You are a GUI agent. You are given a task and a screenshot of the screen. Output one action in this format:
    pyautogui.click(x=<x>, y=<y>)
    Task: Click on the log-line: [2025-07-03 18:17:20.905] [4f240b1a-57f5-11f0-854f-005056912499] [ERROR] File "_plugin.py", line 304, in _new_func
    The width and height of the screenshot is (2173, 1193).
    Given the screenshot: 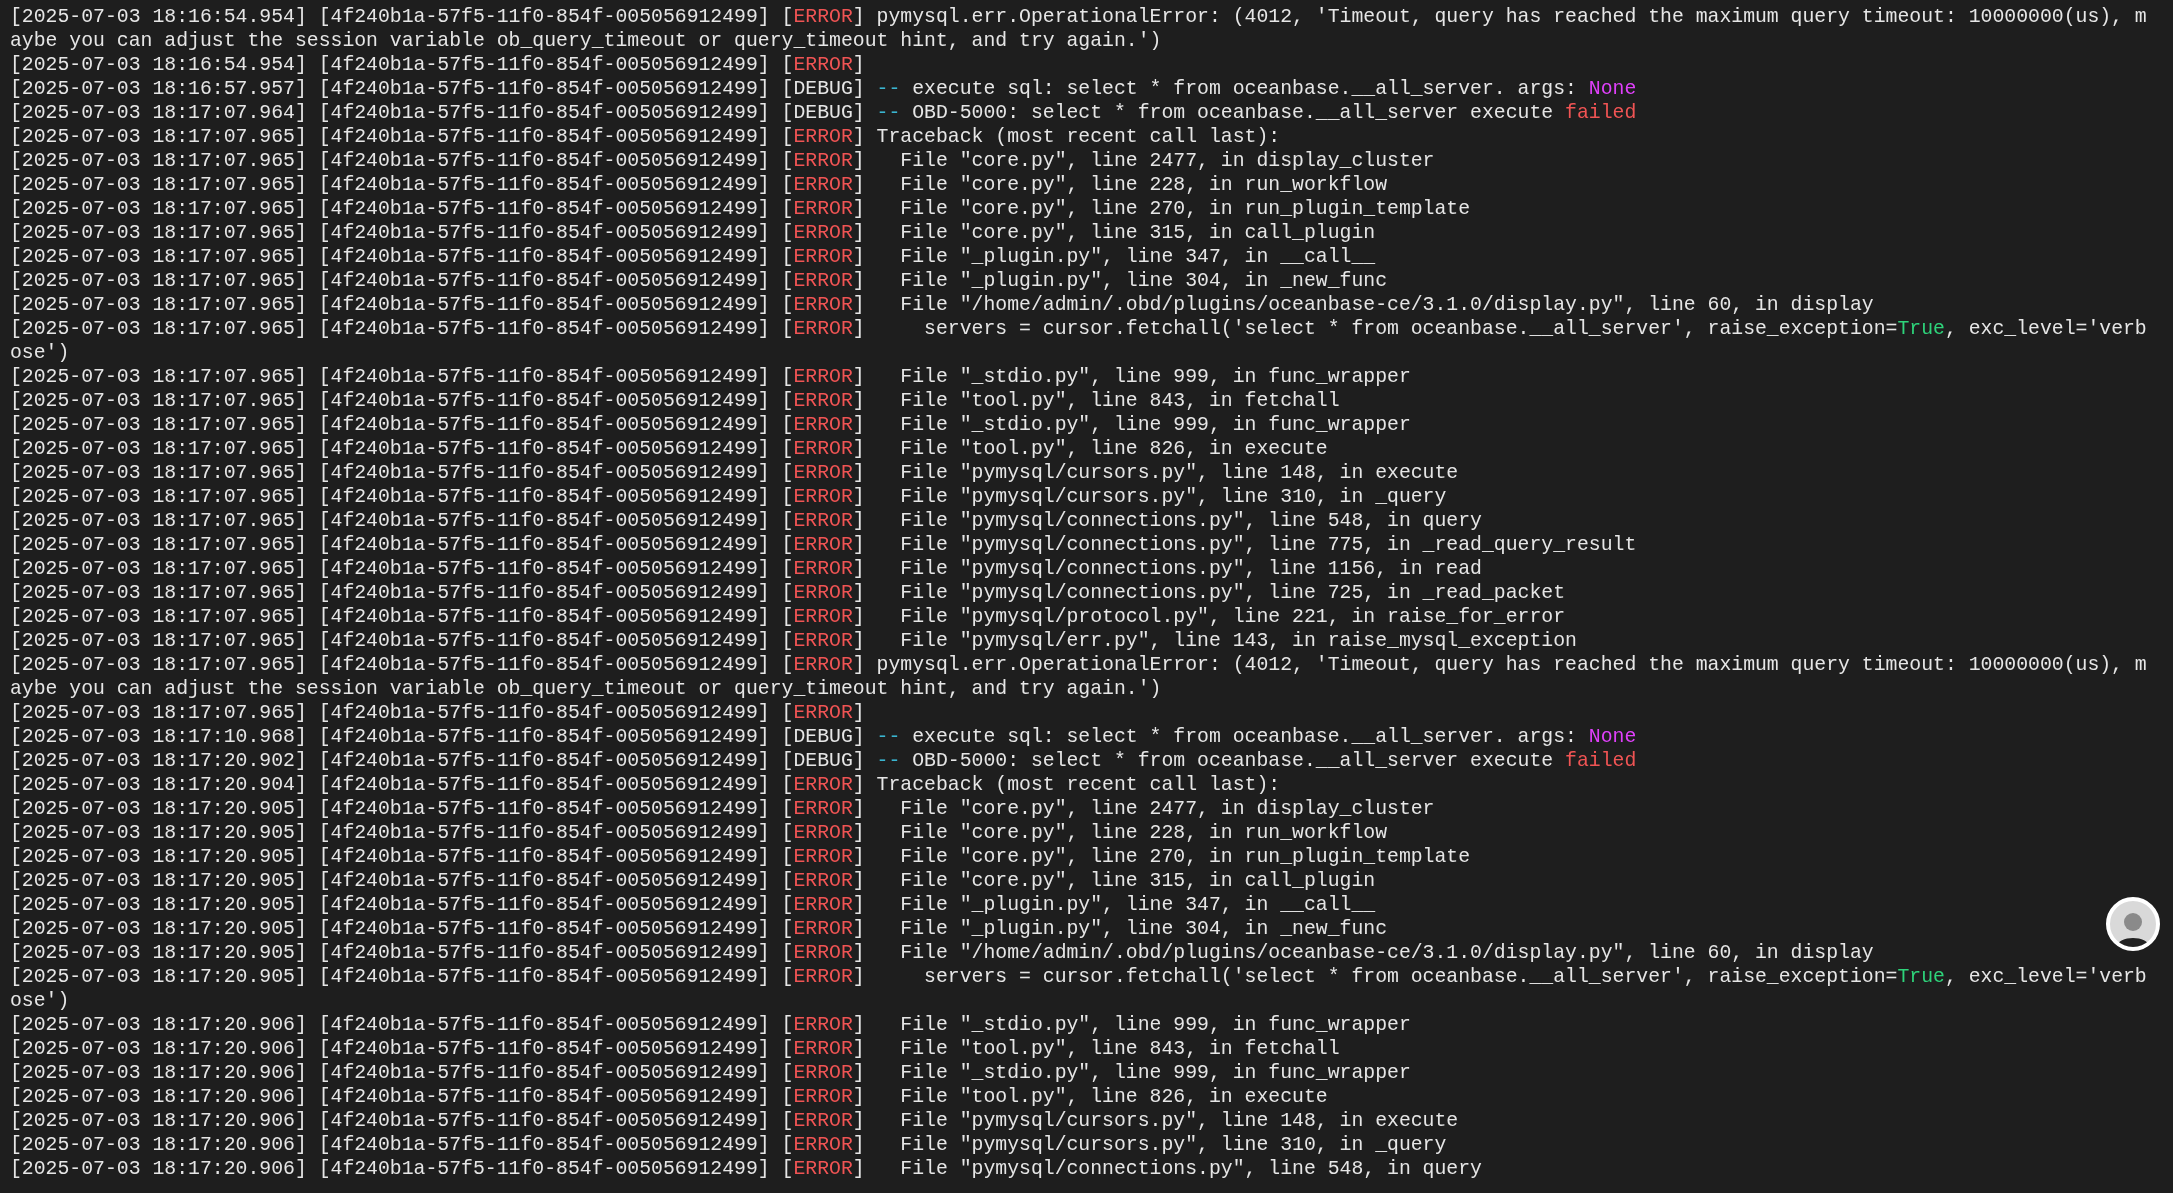 What is the action you would take?
    pyautogui.click(x=698, y=929)
    